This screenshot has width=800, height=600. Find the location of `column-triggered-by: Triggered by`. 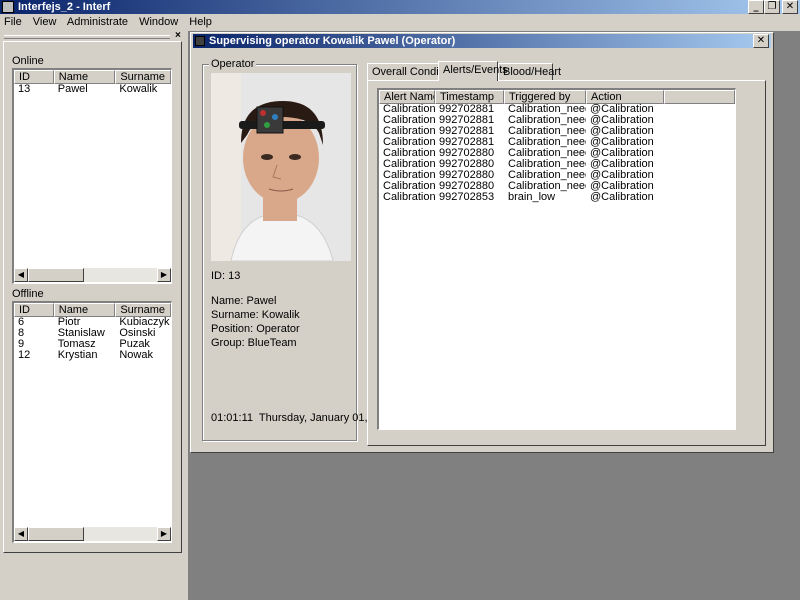

column-triggered-by: Triggered by is located at coordinates (545, 97).